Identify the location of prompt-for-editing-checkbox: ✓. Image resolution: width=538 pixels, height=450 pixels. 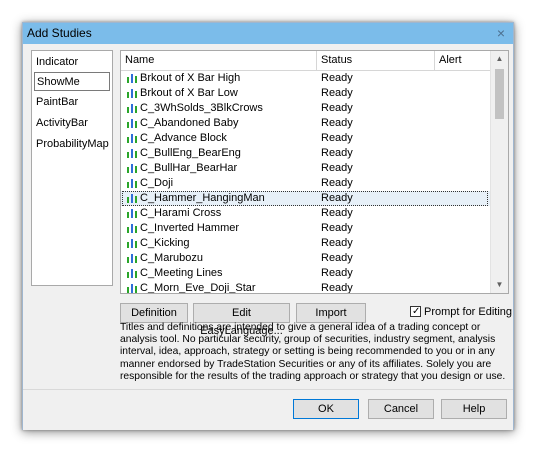
(415, 311).